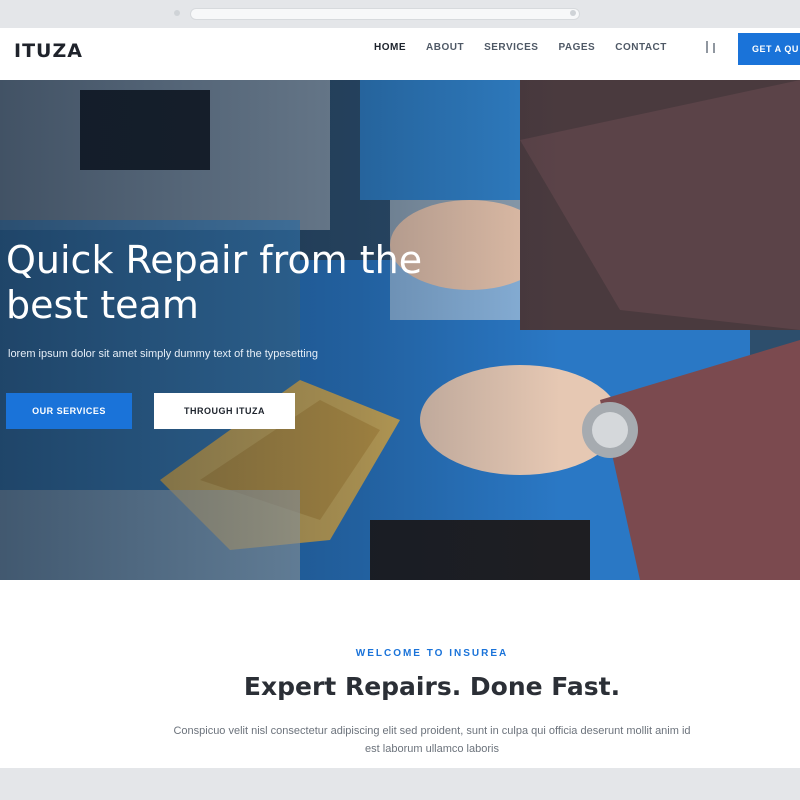 The width and height of the screenshot is (800, 800). What do you see at coordinates (69, 411) in the screenshot?
I see `our-services-button: OUR SERVICES` at bounding box center [69, 411].